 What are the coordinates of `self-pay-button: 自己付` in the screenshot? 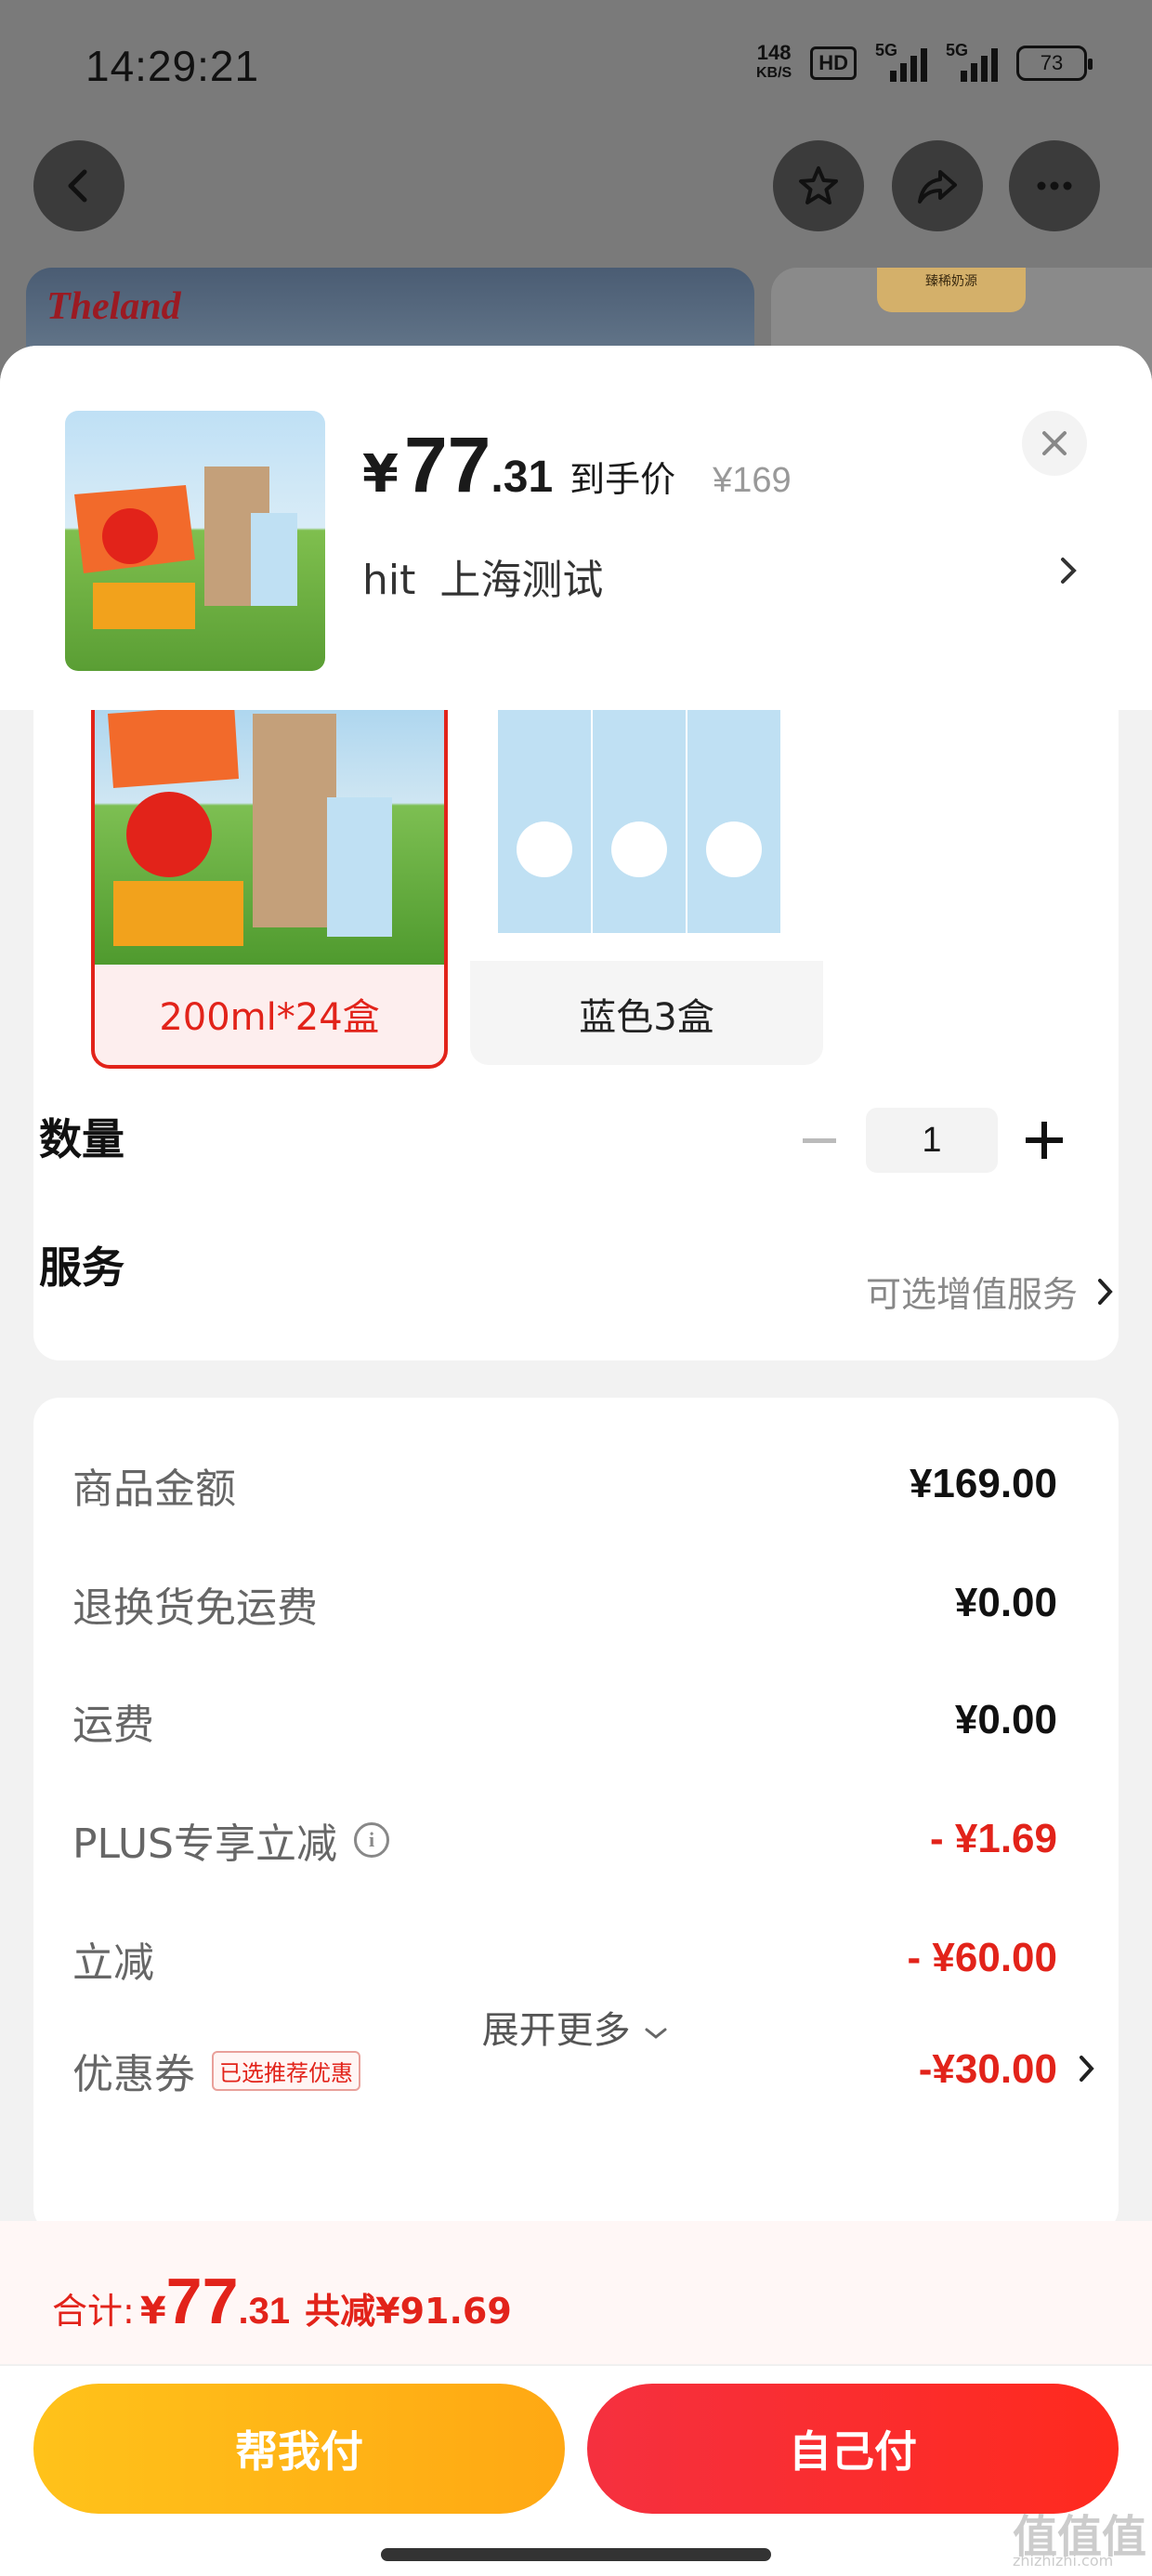 It's located at (853, 2449).